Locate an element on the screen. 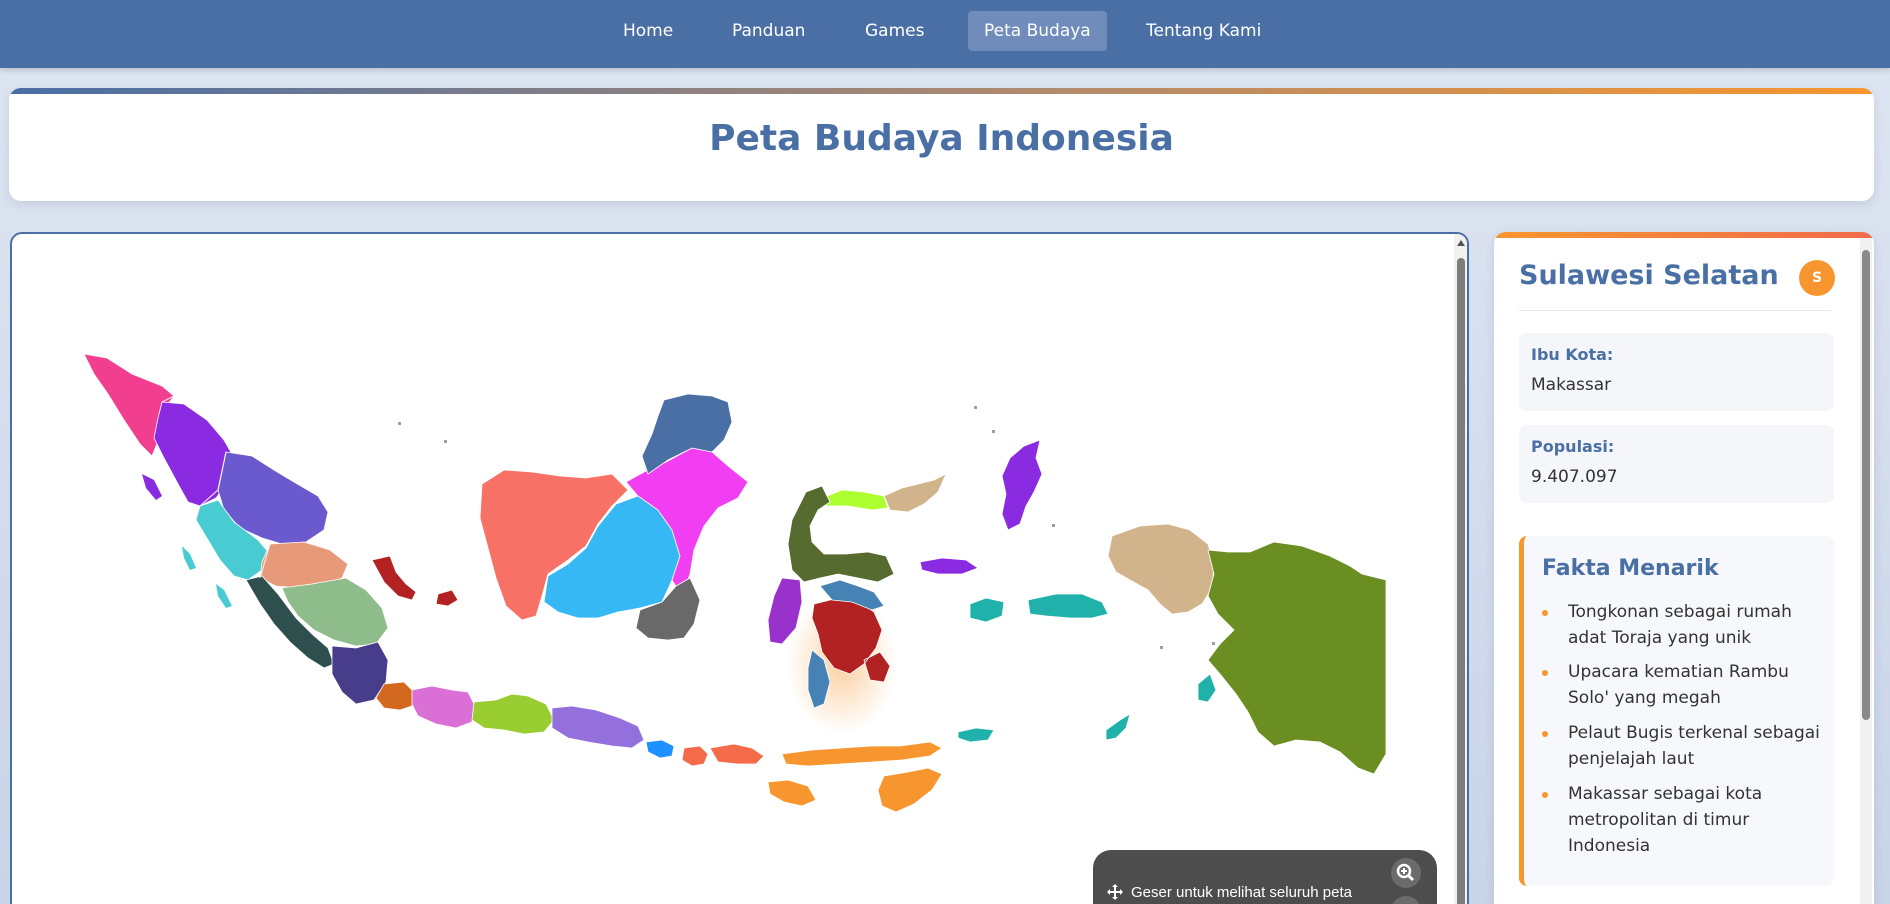 The width and height of the screenshot is (1890, 904). fact-text: Upacara kematian Rambu Solo' yang megah is located at coordinates (1678, 685).